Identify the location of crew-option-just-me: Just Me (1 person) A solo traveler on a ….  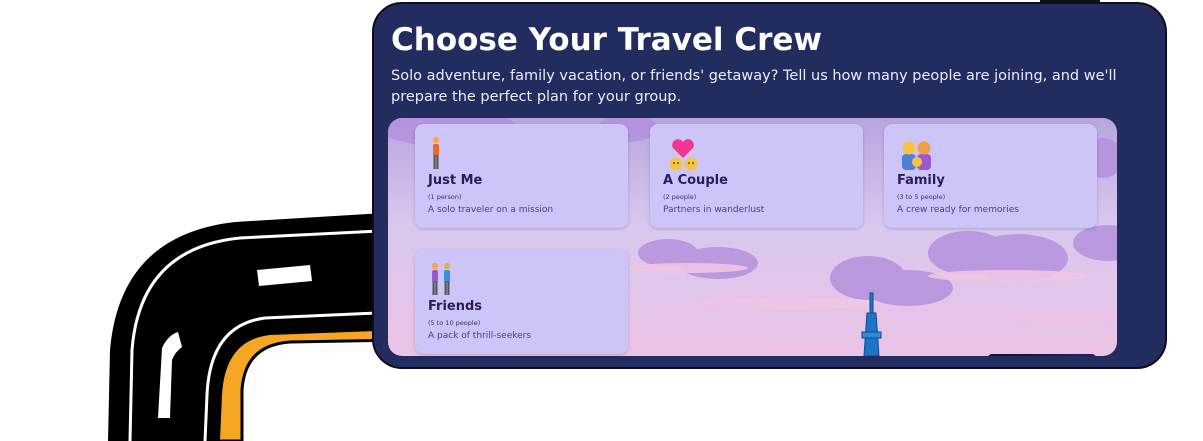
(521, 176).